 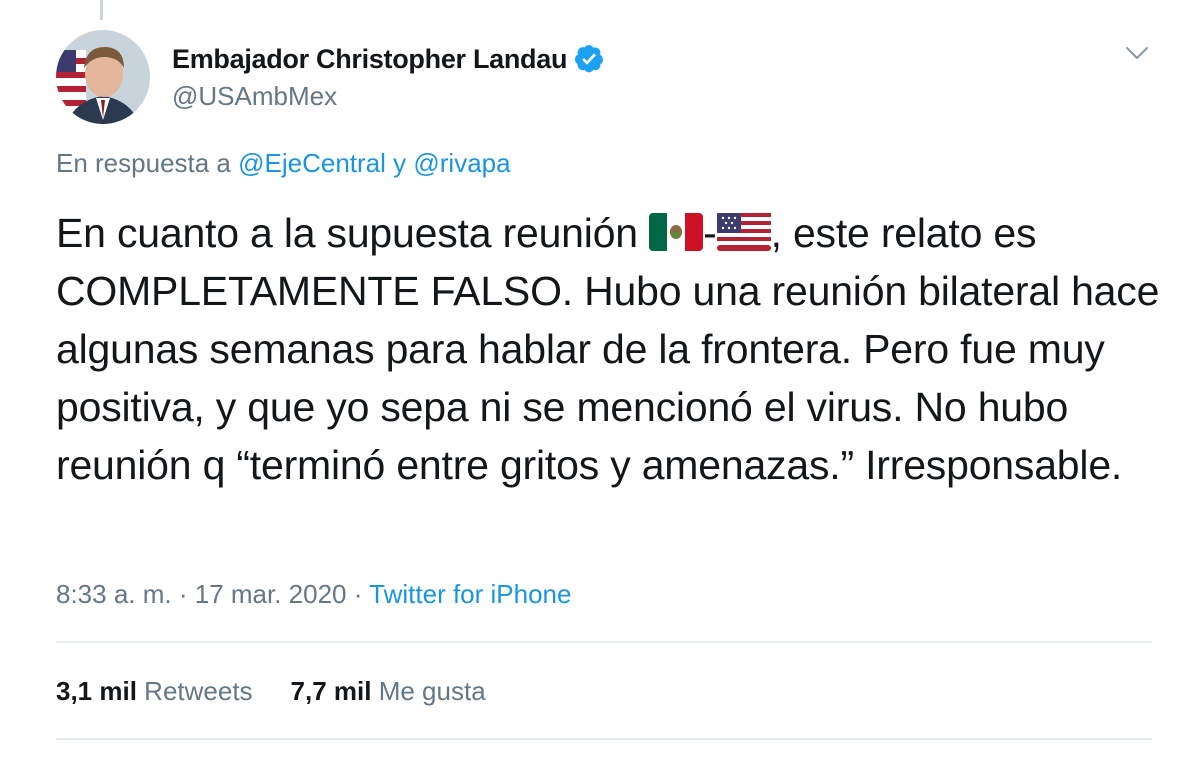 I want to click on author-name-row: Embajador Christopher Landau, so click(x=388, y=59).